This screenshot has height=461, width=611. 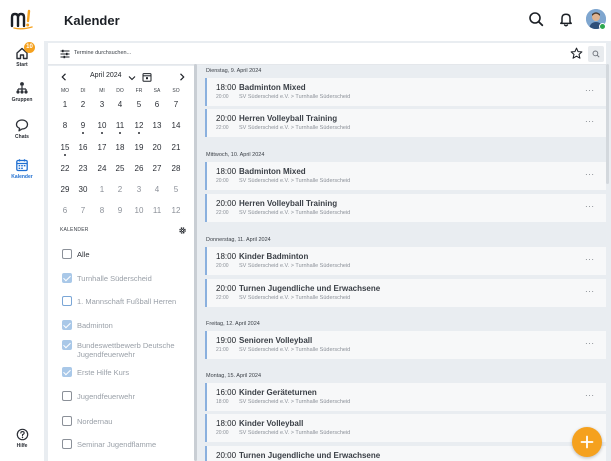 What do you see at coordinates (65, 189) in the screenshot?
I see `calendar-day: 29` at bounding box center [65, 189].